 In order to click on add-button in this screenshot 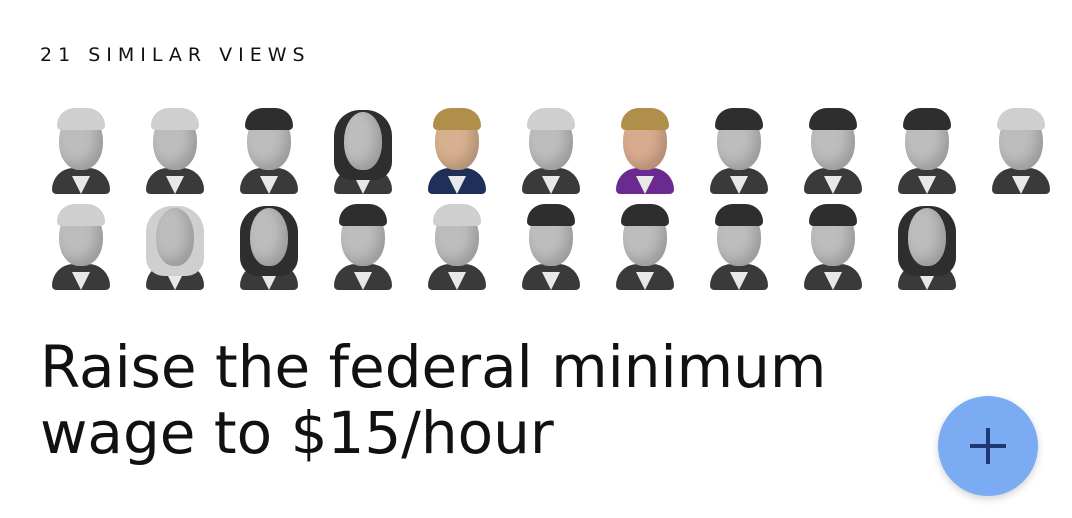, I will do `click(988, 446)`.